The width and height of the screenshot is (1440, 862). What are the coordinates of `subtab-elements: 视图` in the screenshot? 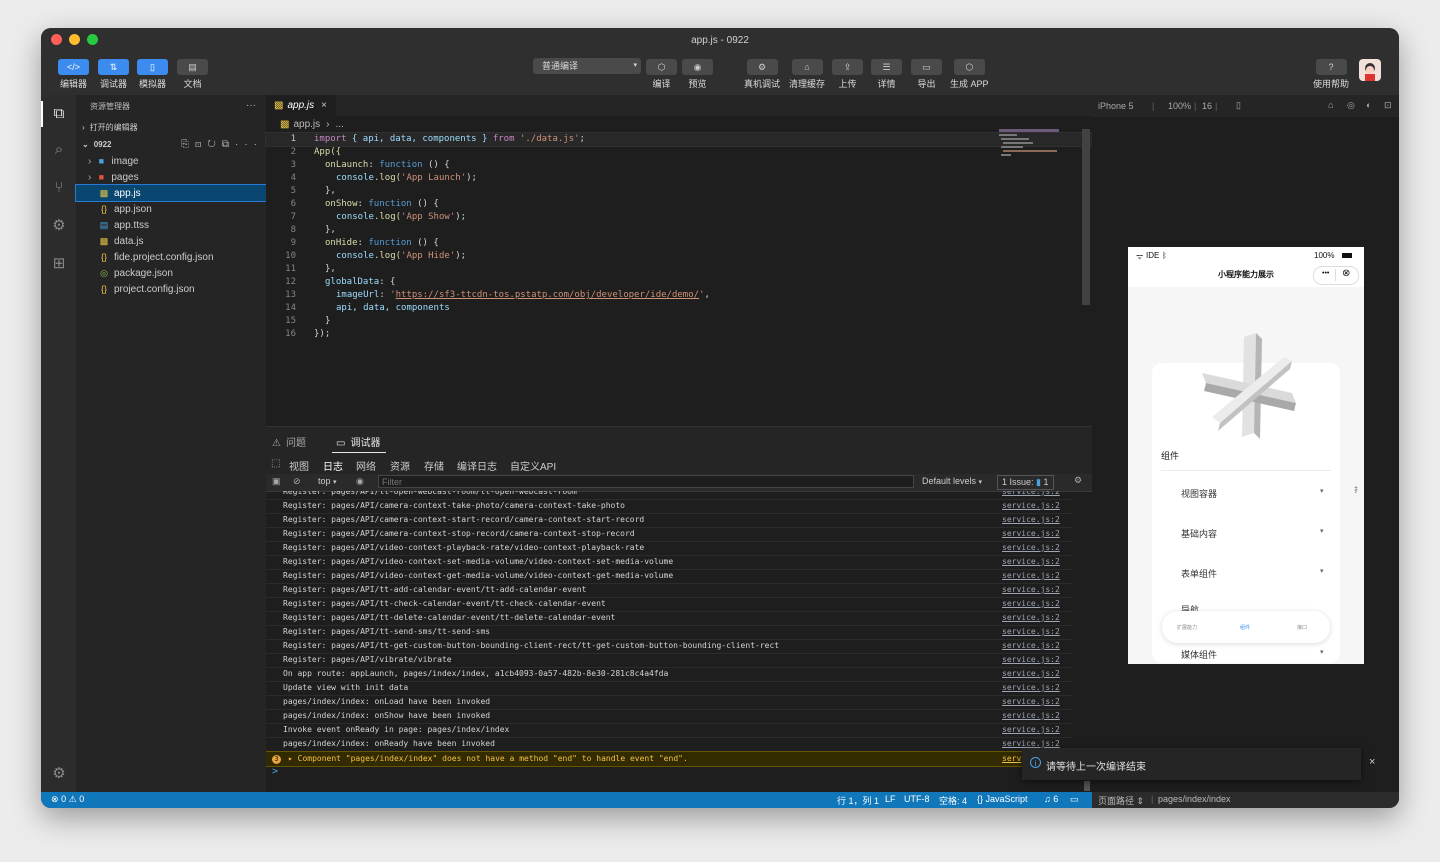 It's located at (299, 465).